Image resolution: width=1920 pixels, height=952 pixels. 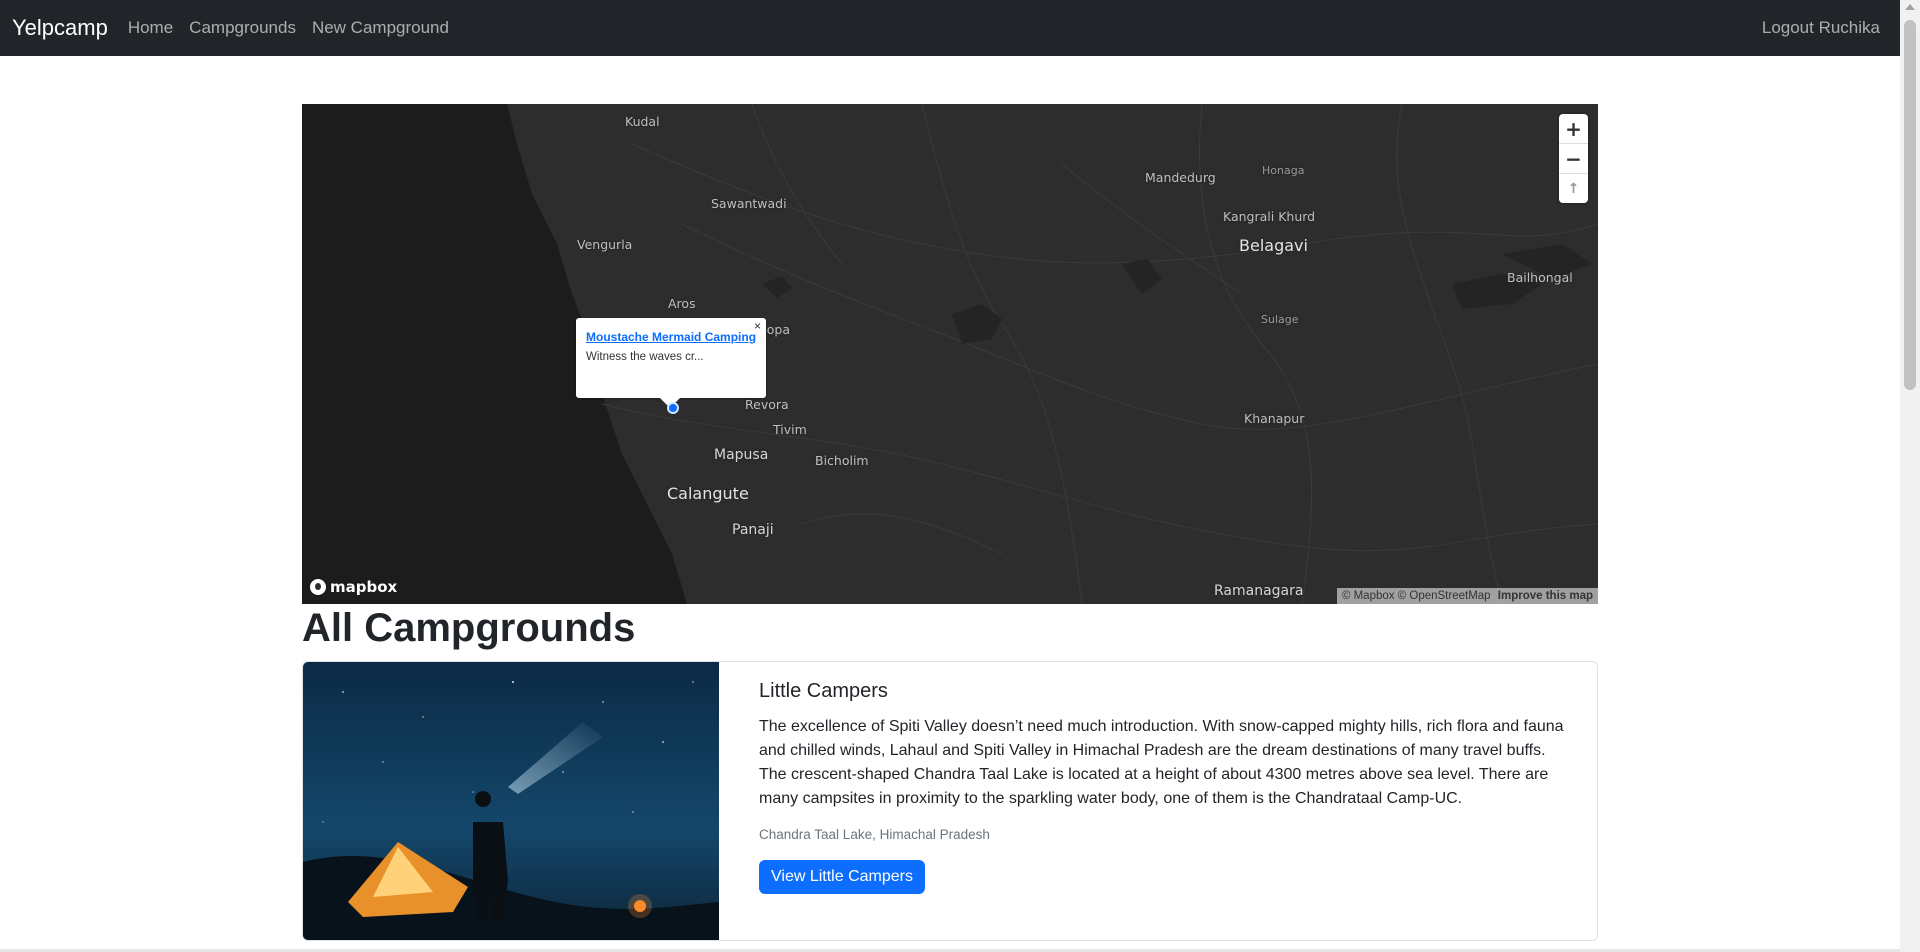 I want to click on map-label-bicholim: Bicholim, so click(x=842, y=460).